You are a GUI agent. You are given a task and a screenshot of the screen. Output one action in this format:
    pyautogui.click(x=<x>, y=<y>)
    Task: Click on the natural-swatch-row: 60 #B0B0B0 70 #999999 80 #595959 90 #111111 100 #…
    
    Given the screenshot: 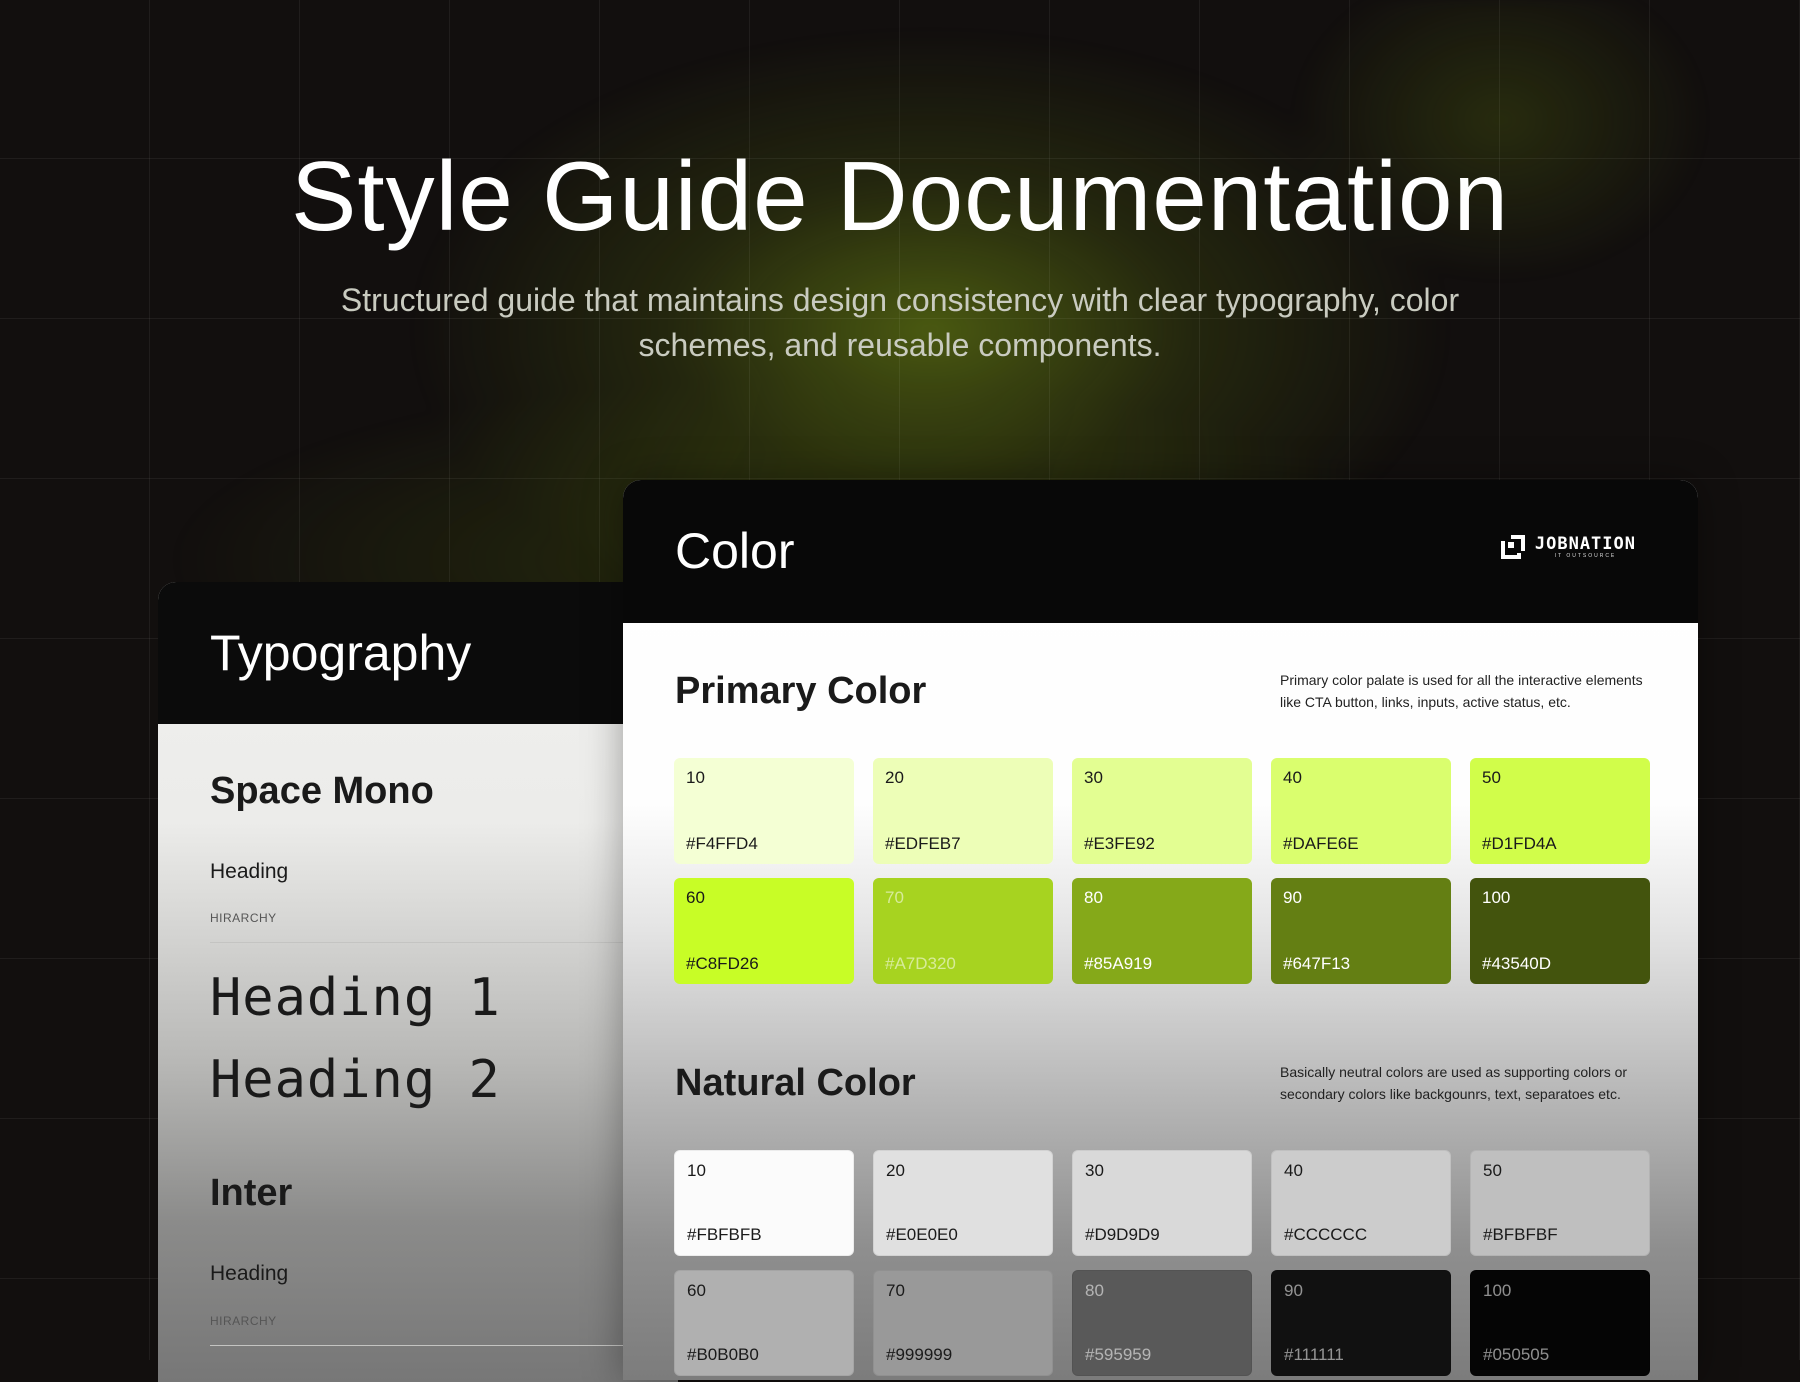 What is the action you would take?
    pyautogui.click(x=1162, y=1323)
    